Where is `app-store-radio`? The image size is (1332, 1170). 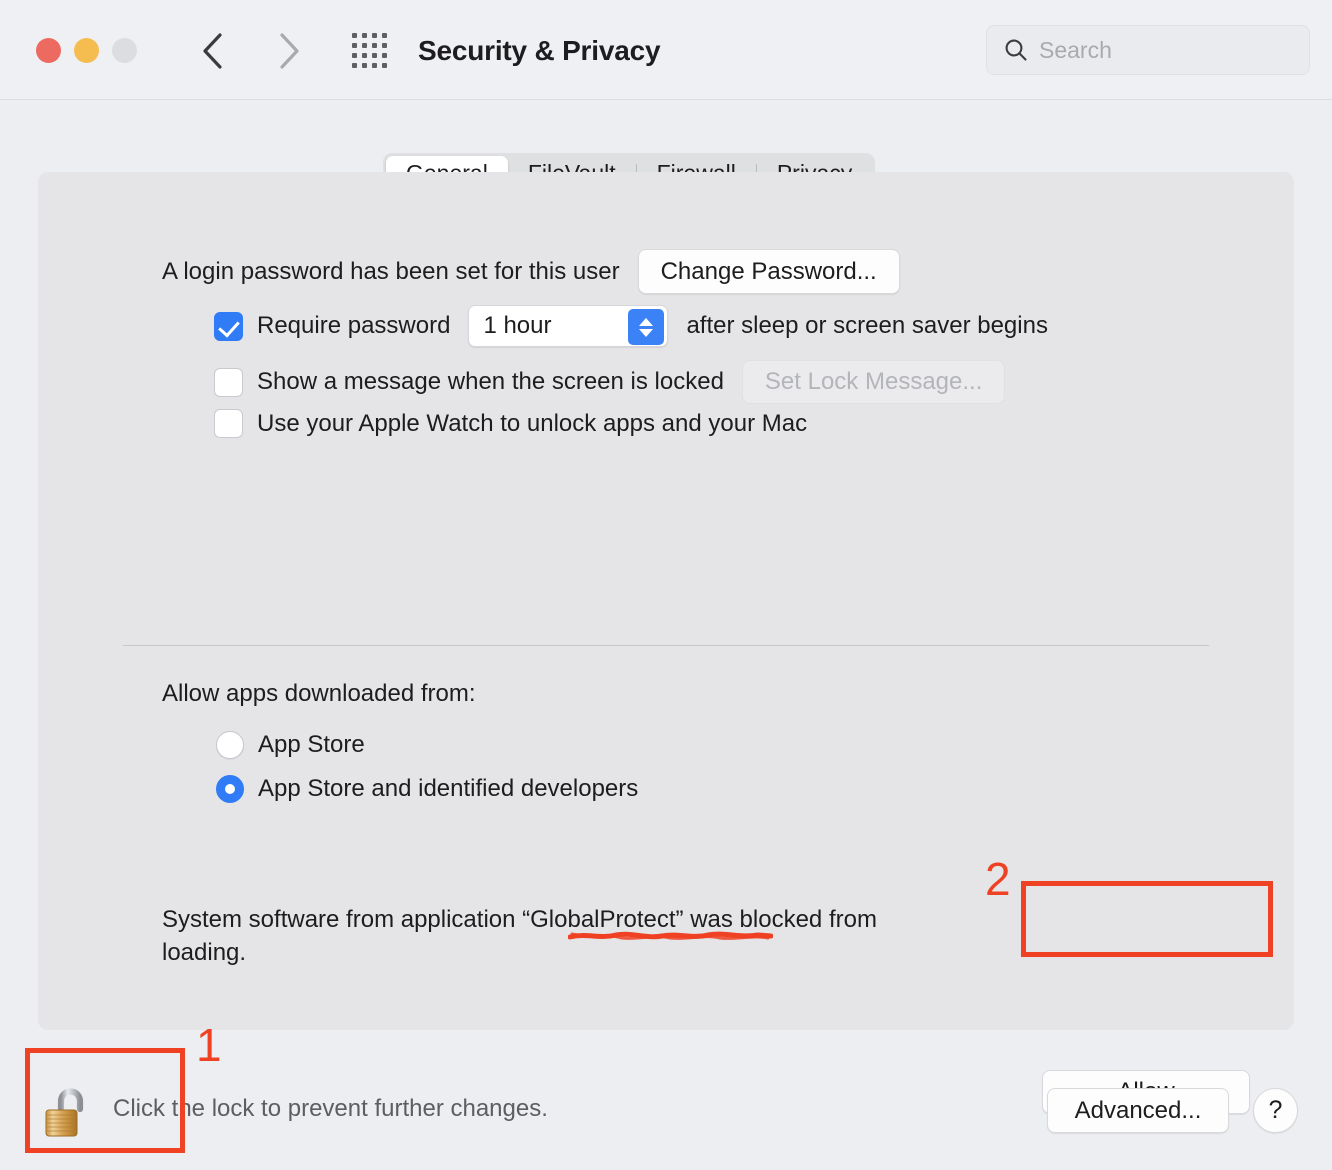 app-store-radio is located at coordinates (230, 745).